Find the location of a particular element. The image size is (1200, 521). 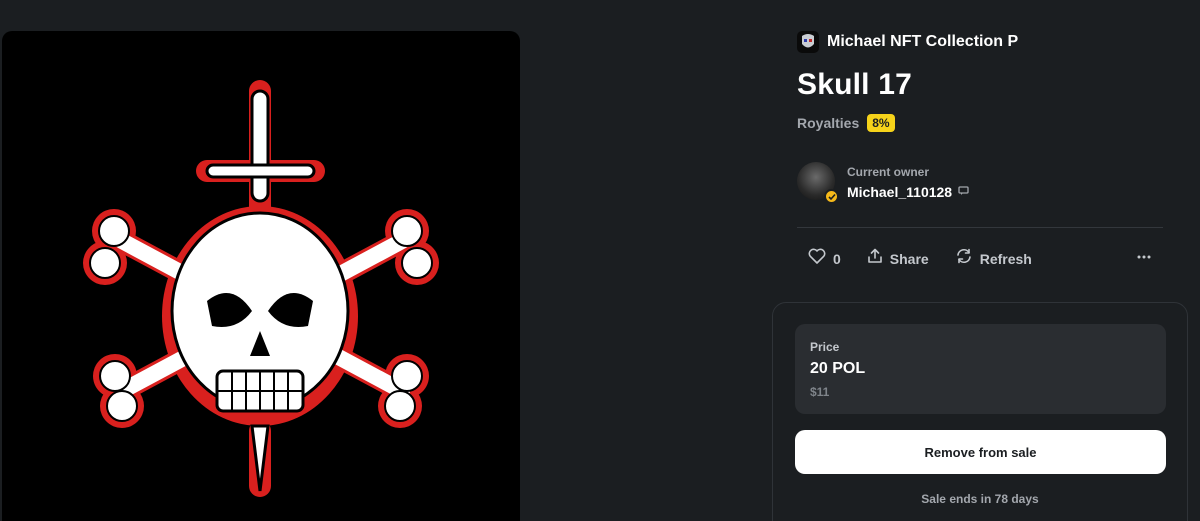

royalties-label: Royalties is located at coordinates (828, 123).